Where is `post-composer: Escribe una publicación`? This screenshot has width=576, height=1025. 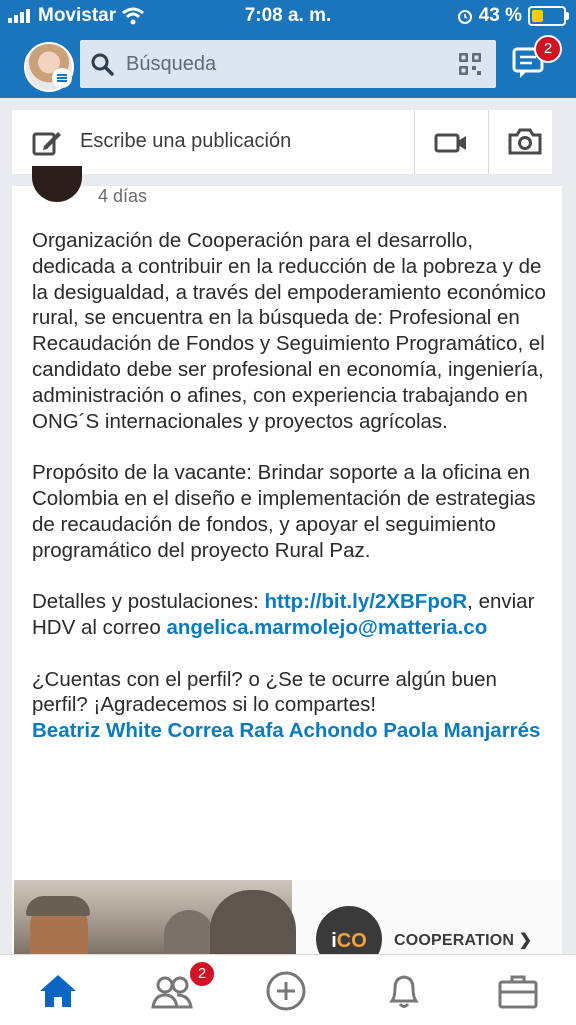
post-composer: Escribe una publicación is located at coordinates (282, 142).